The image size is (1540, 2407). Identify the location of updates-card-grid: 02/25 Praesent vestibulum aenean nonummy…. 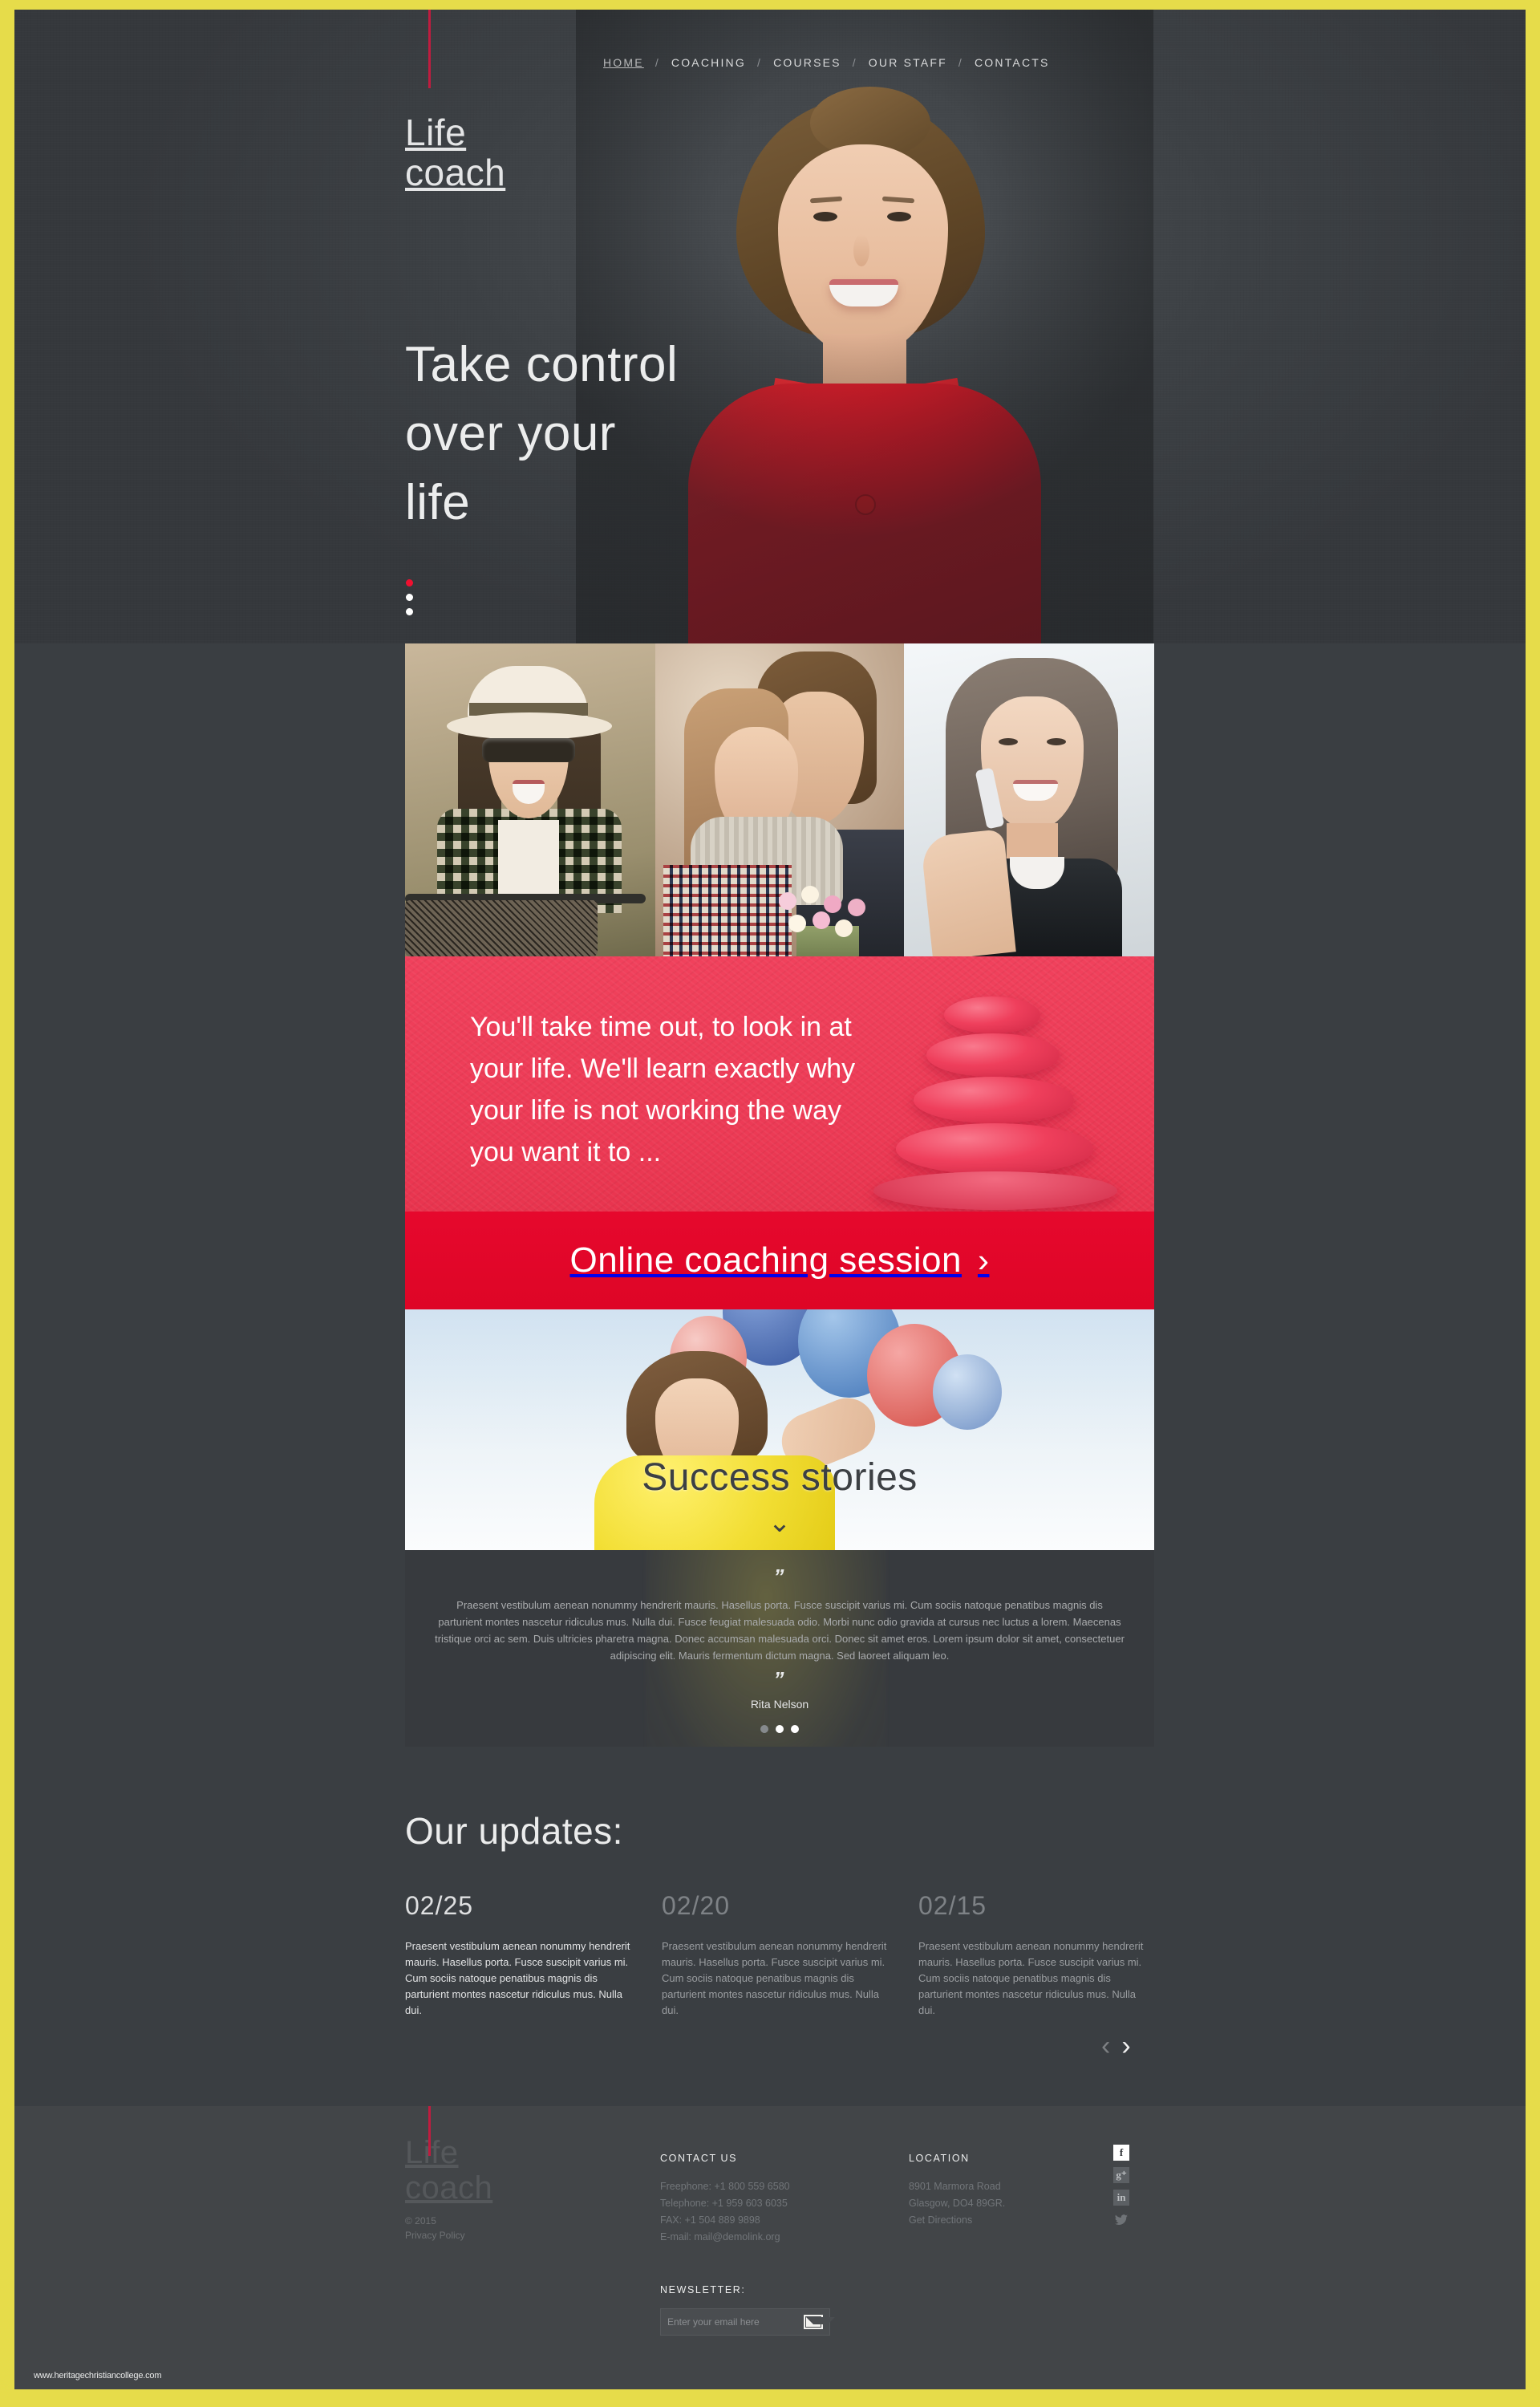
(779, 1955).